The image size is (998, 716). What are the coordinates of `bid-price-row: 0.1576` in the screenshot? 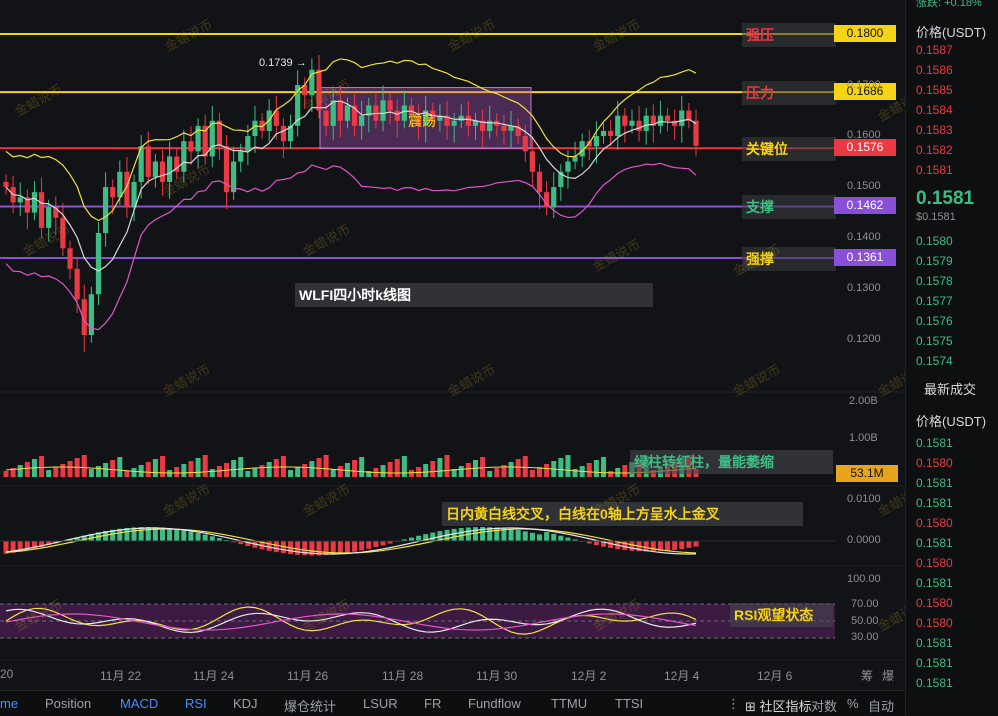 It's located at (934, 321).